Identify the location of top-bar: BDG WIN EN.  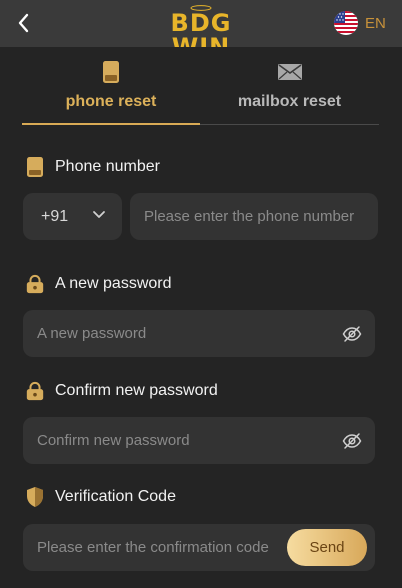
(201, 31).